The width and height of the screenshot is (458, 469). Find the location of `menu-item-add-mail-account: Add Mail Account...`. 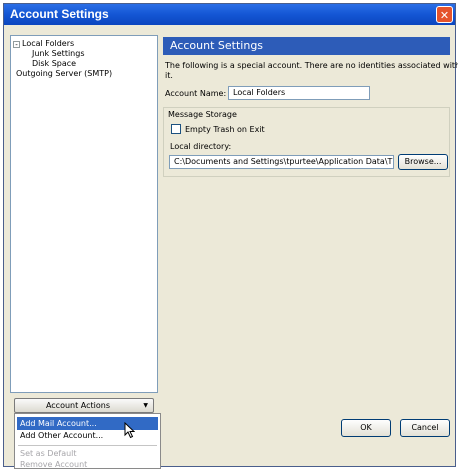

menu-item-add-mail-account: Add Mail Account... is located at coordinates (87, 423).